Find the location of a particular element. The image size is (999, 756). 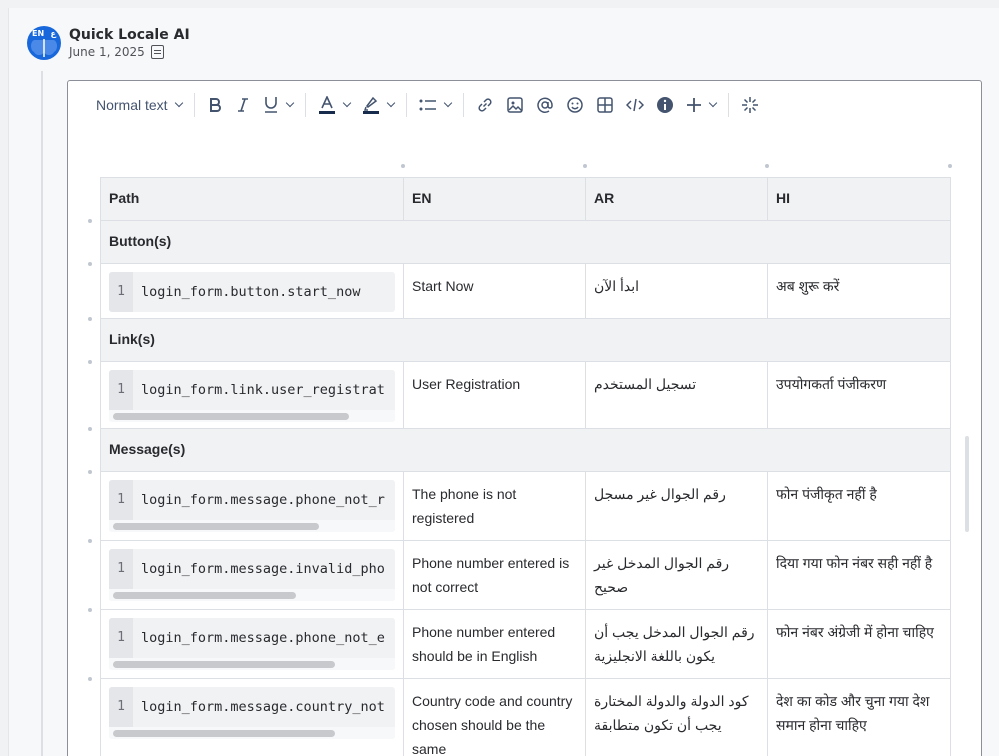

underline-button is located at coordinates (278, 105).